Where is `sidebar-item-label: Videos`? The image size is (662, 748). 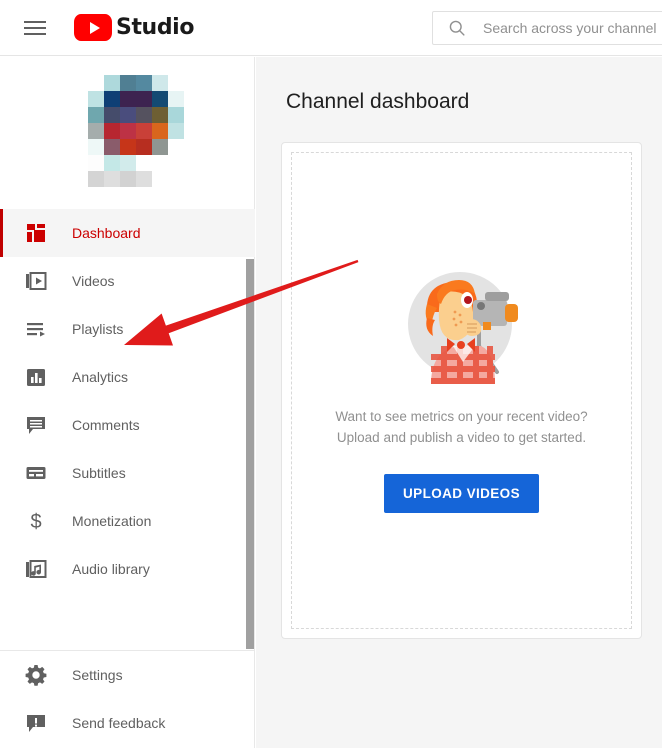
sidebar-item-label: Videos is located at coordinates (93, 281).